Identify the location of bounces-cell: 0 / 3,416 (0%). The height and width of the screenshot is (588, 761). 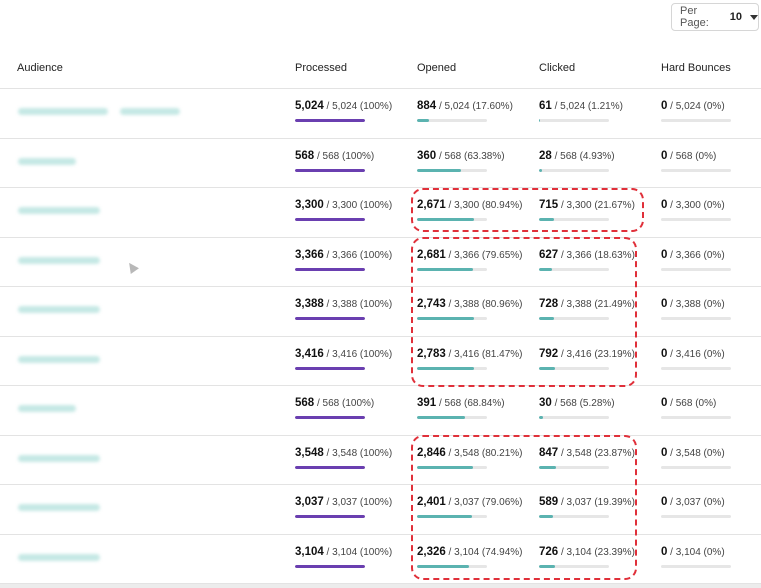
(696, 359).